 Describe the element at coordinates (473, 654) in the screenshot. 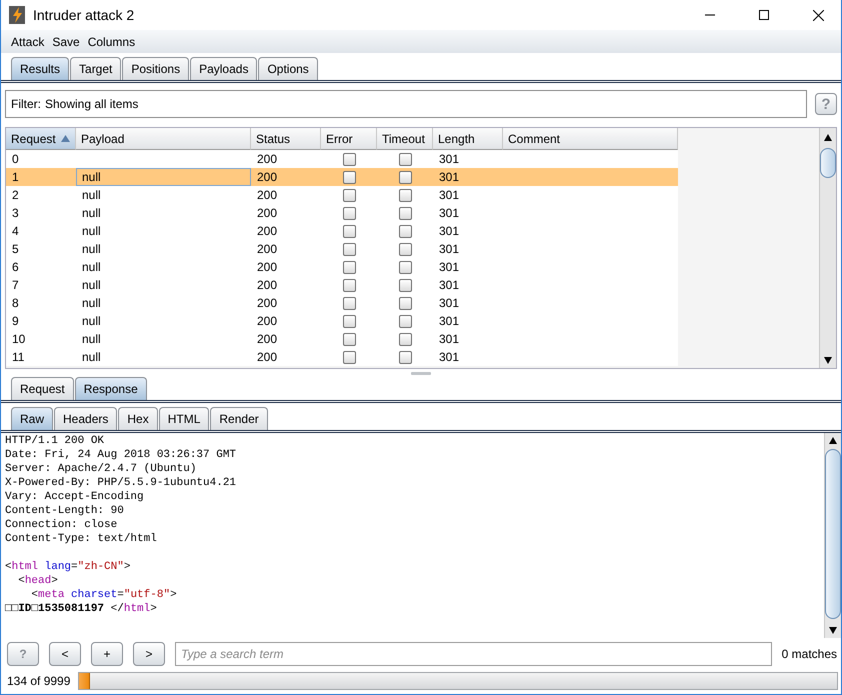

I see `search-field: Type a search term` at that location.